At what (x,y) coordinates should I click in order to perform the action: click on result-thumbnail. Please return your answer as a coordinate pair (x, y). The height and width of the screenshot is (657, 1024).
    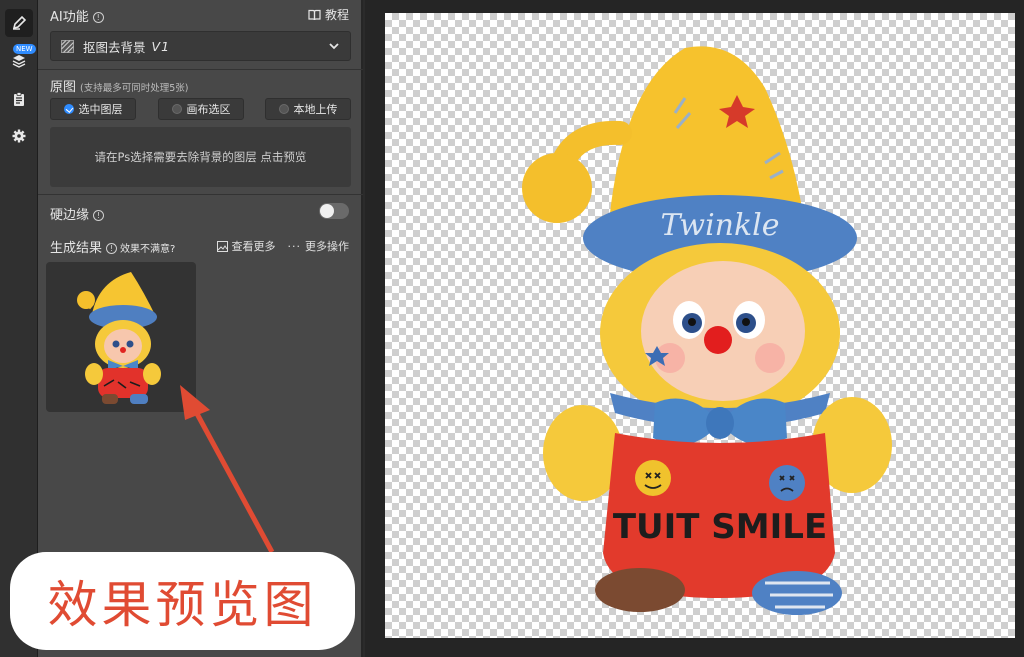
    Looking at the image, I should click on (121, 337).